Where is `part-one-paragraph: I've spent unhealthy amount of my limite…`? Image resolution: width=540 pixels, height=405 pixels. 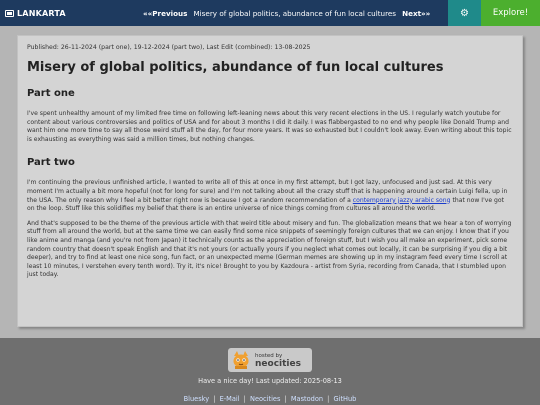 part-one-paragraph: I've spent unhealthy amount of my limite… is located at coordinates (269, 126).